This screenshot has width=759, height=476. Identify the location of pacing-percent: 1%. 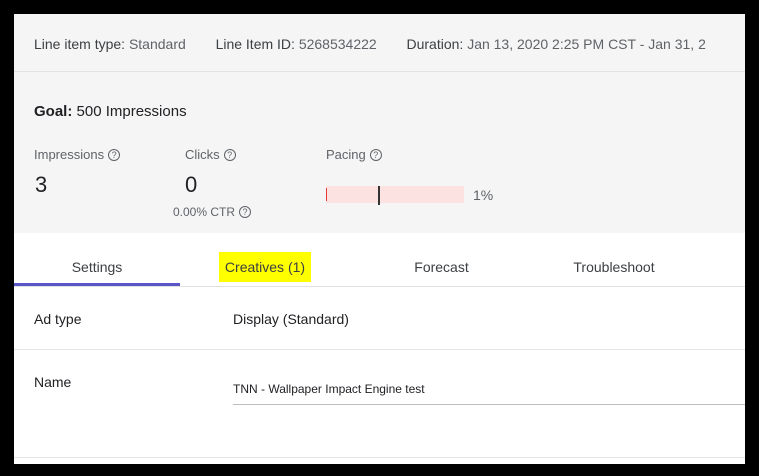
(483, 195).